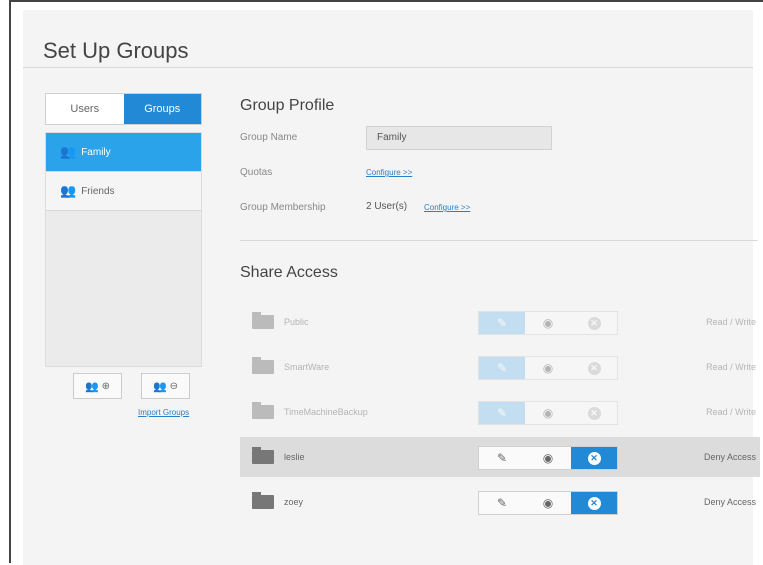 The image size is (763, 565). What do you see at coordinates (289, 272) in the screenshot?
I see `share-access-heading: Share Access` at bounding box center [289, 272].